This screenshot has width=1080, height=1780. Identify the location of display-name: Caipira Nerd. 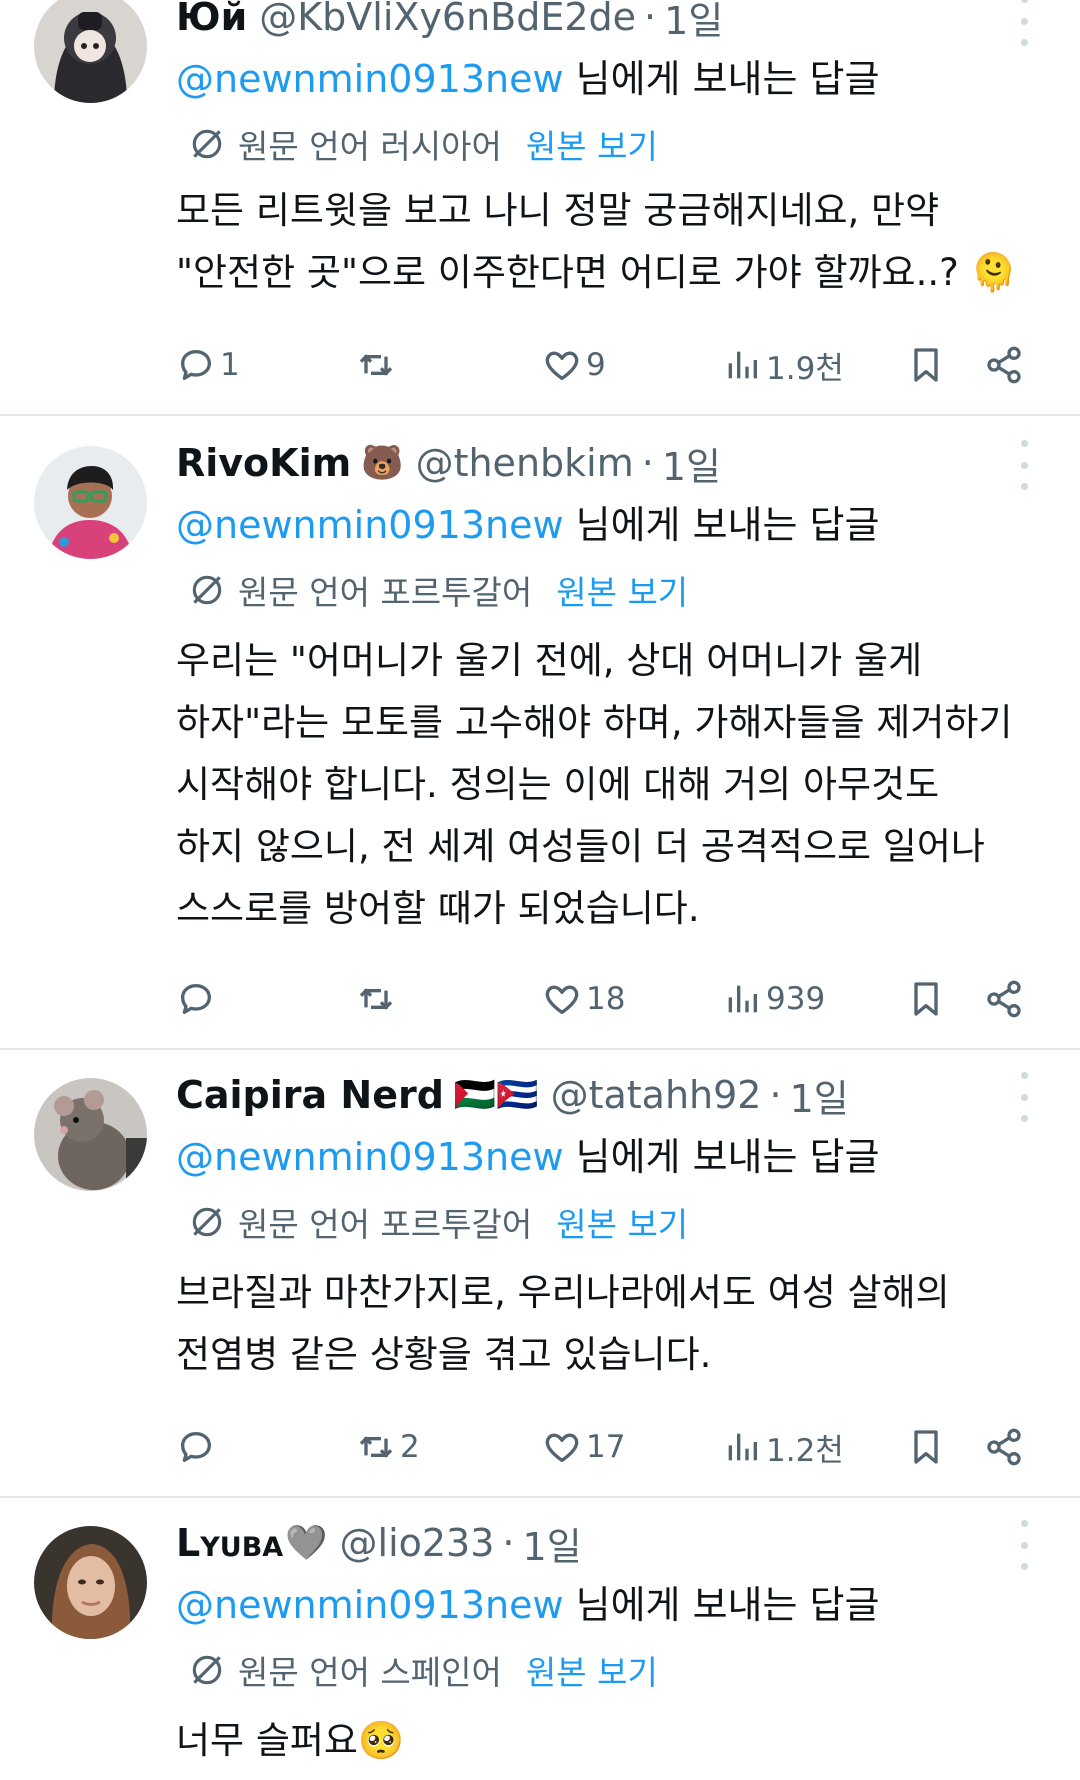
(310, 1095).